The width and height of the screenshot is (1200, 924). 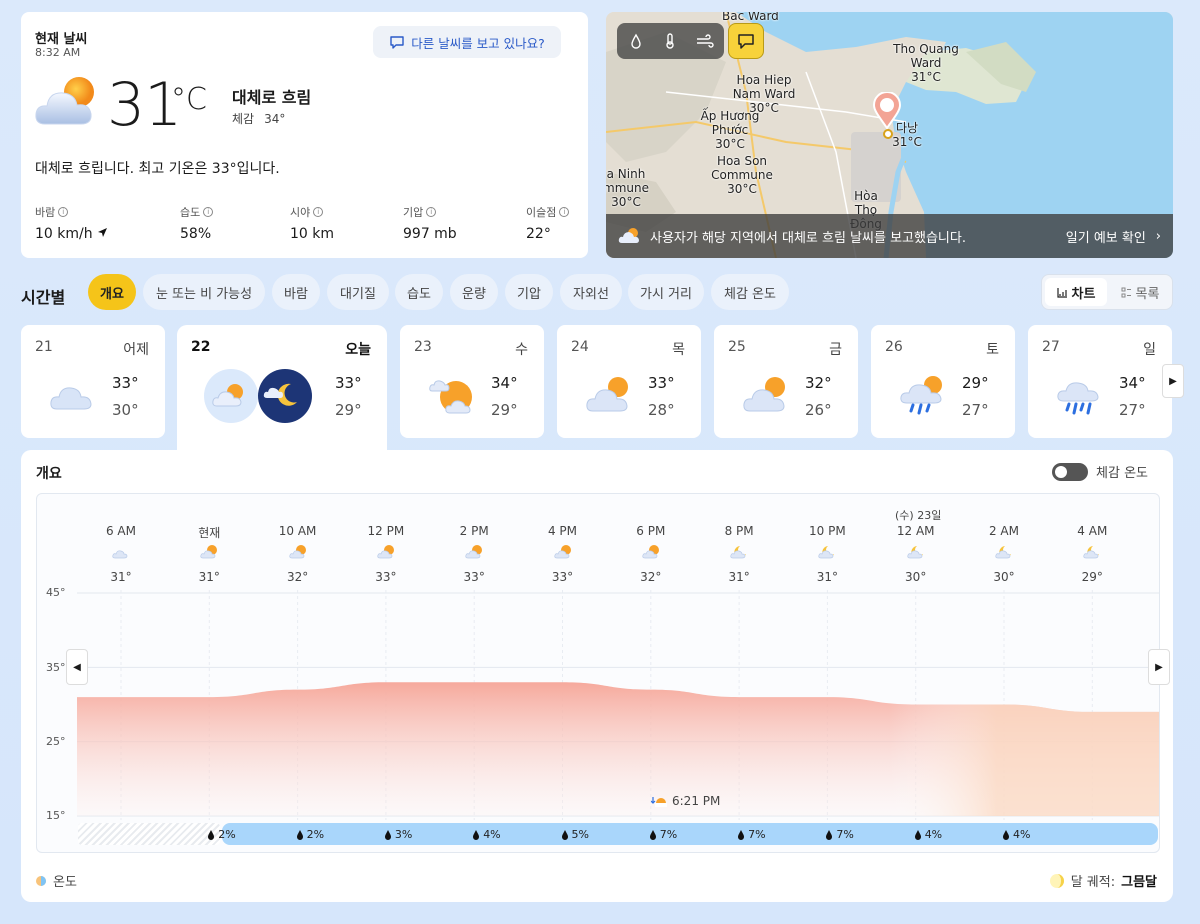 What do you see at coordinates (1132, 410) in the screenshot?
I see `day-low: 27°` at bounding box center [1132, 410].